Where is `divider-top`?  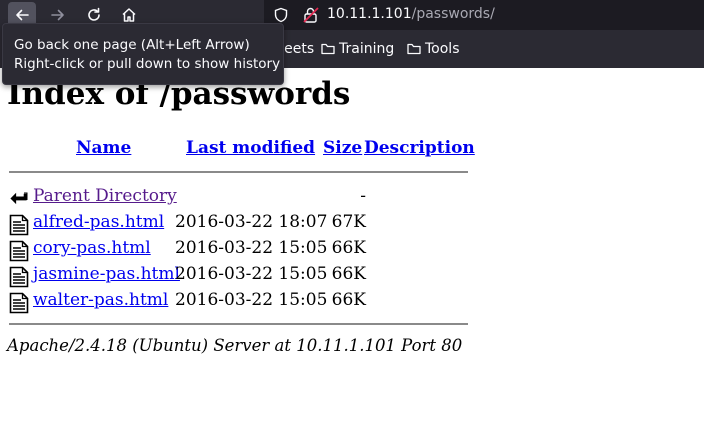
divider-top is located at coordinates (238, 172).